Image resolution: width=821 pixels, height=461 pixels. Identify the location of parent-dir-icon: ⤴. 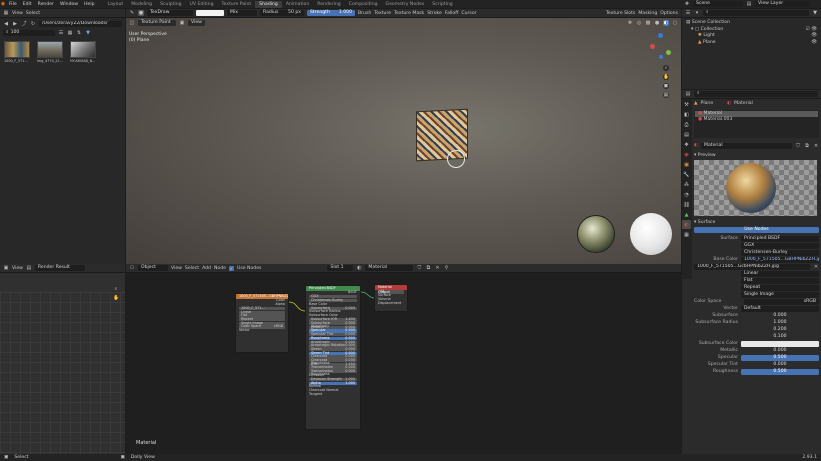
(24, 24).